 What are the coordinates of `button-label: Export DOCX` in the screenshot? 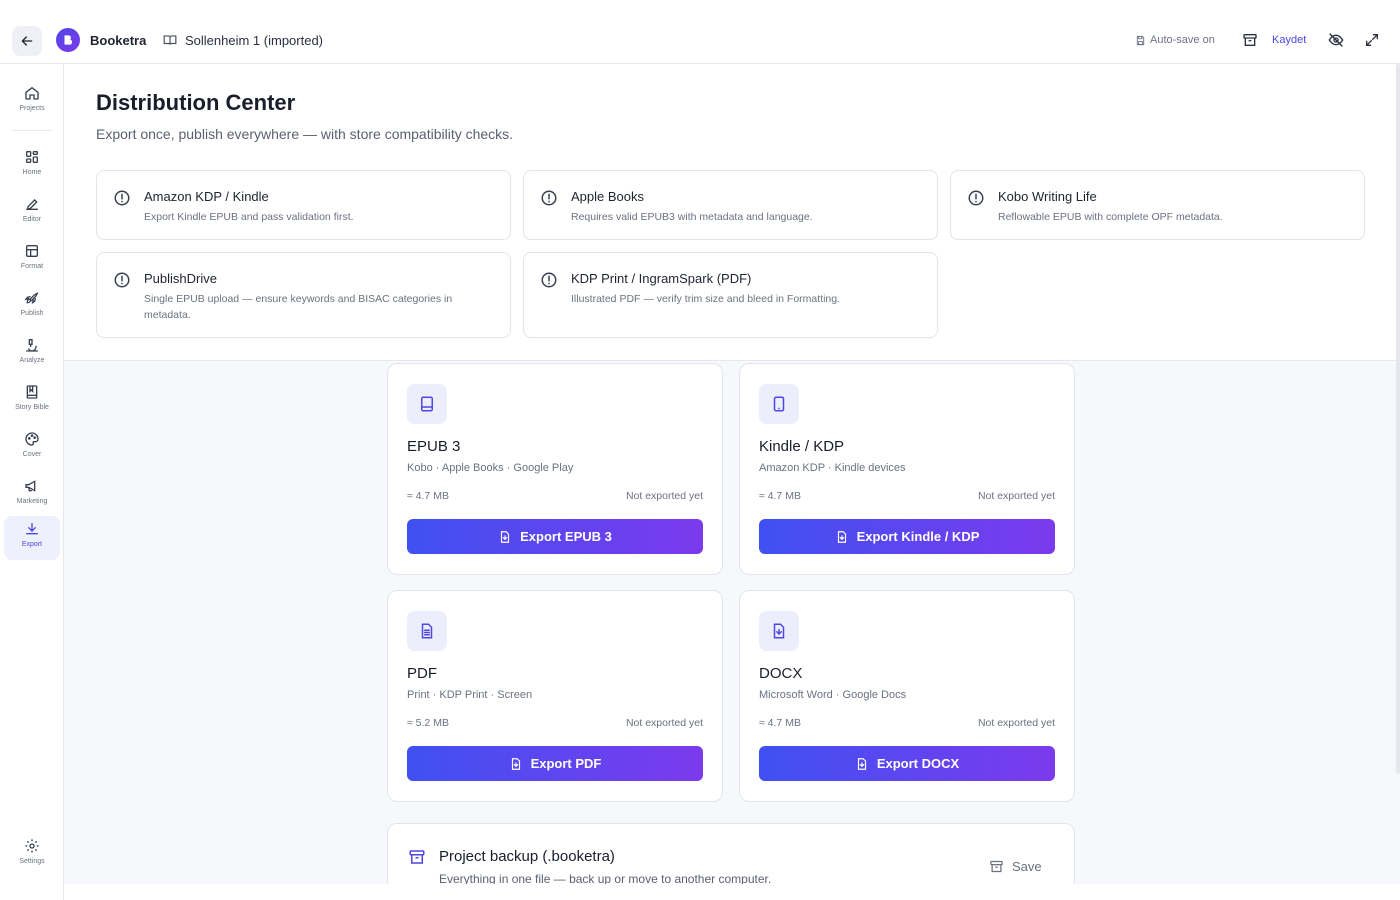 It's located at (918, 763).